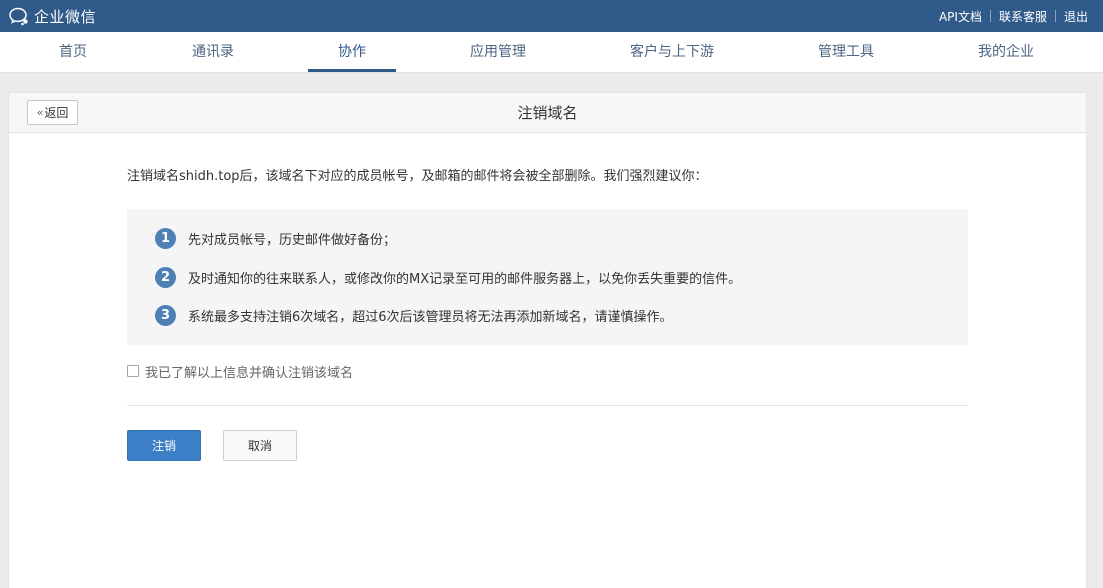 Image resolution: width=1103 pixels, height=588 pixels. I want to click on confirm-checkbox-row: 我已了解以上信息并确认注销该域名, so click(240, 371).